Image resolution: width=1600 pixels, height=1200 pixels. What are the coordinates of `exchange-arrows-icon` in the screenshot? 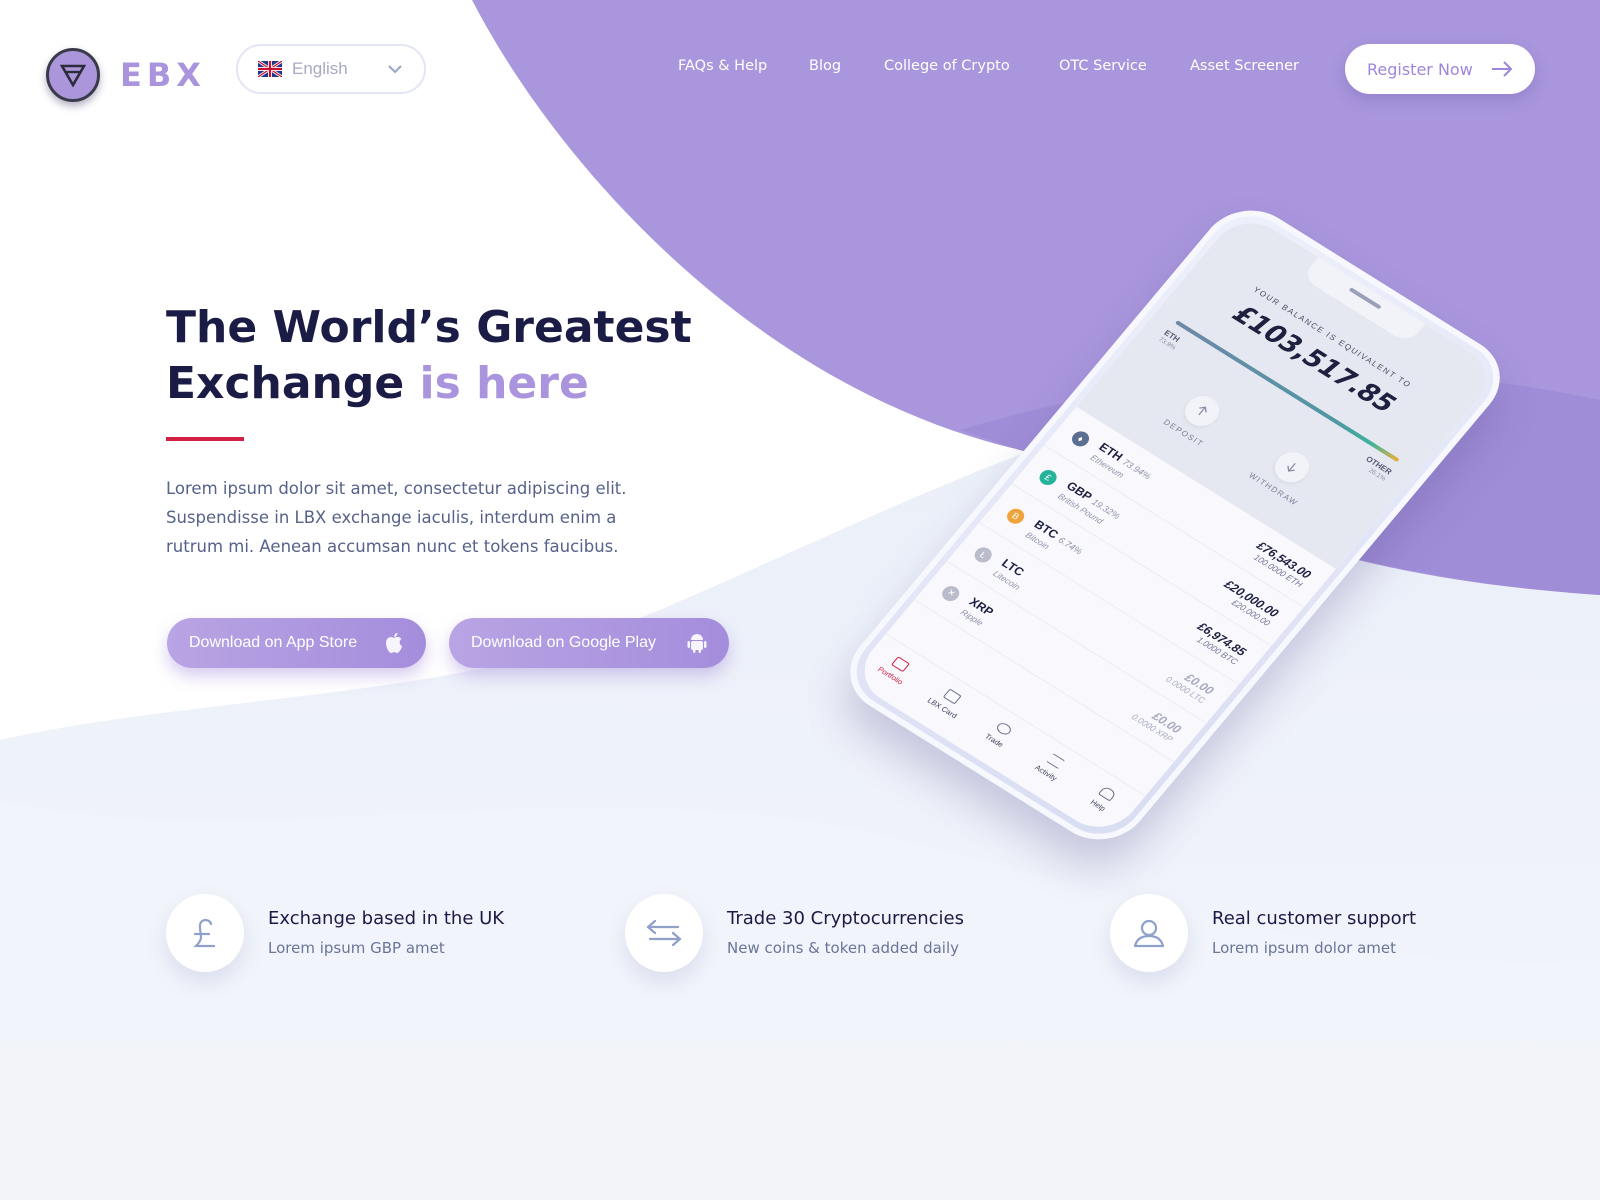 It's located at (664, 933).